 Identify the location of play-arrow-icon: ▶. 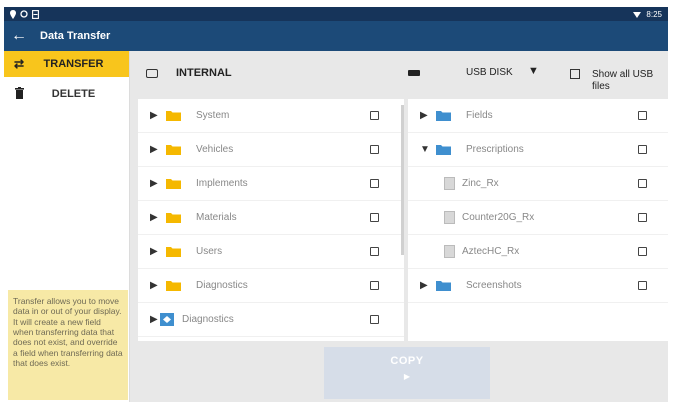
(407, 376).